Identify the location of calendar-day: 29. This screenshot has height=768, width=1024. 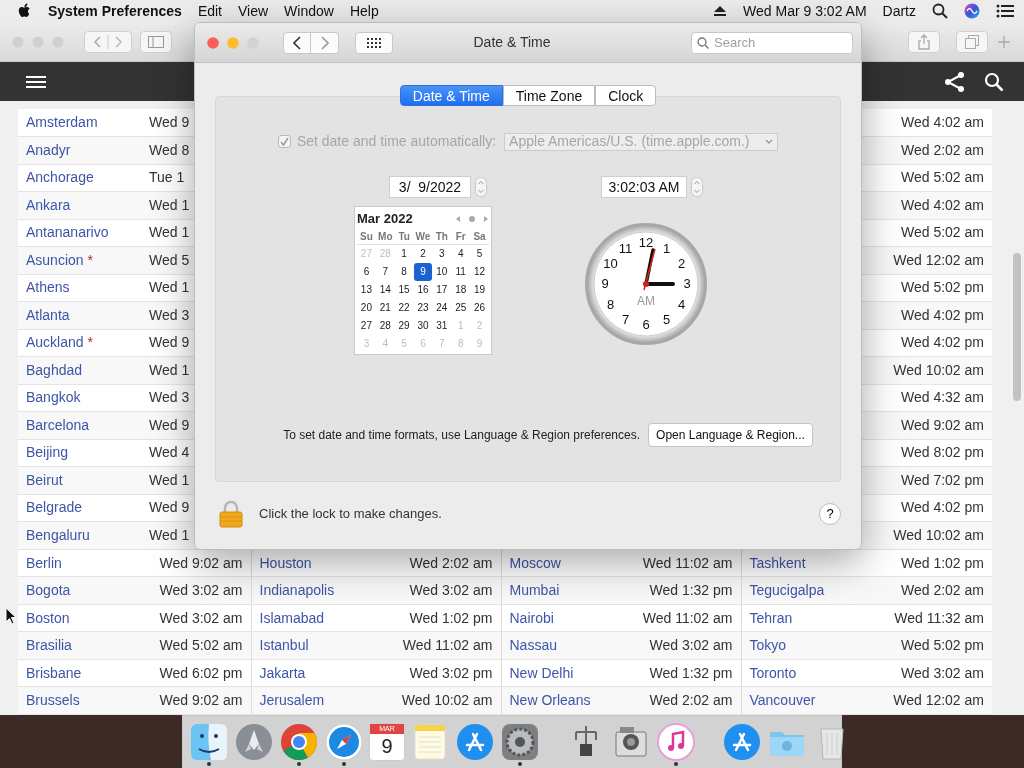
(404, 325).